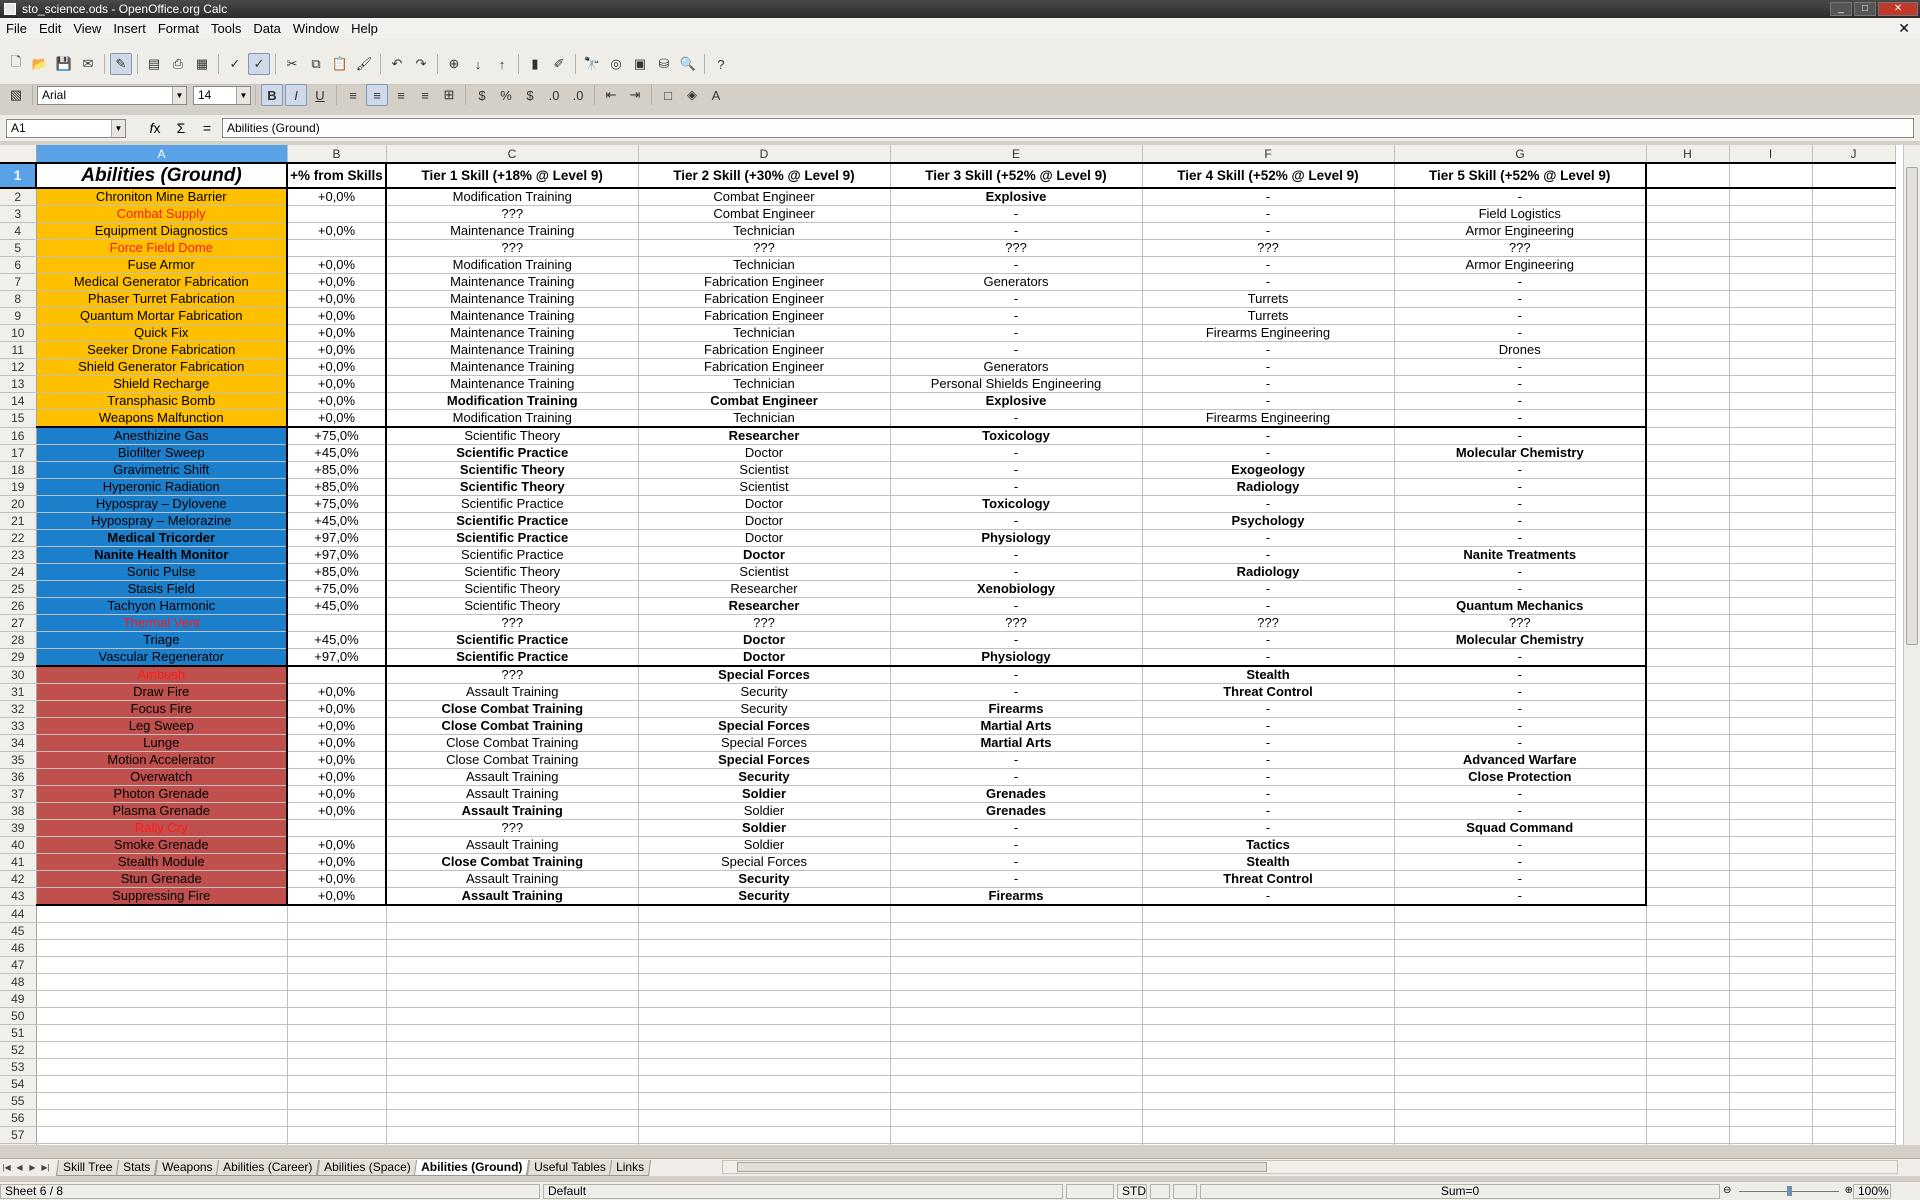 The height and width of the screenshot is (1200, 1920). What do you see at coordinates (112, 95) in the screenshot?
I see `font-name-select: Arial ▼` at bounding box center [112, 95].